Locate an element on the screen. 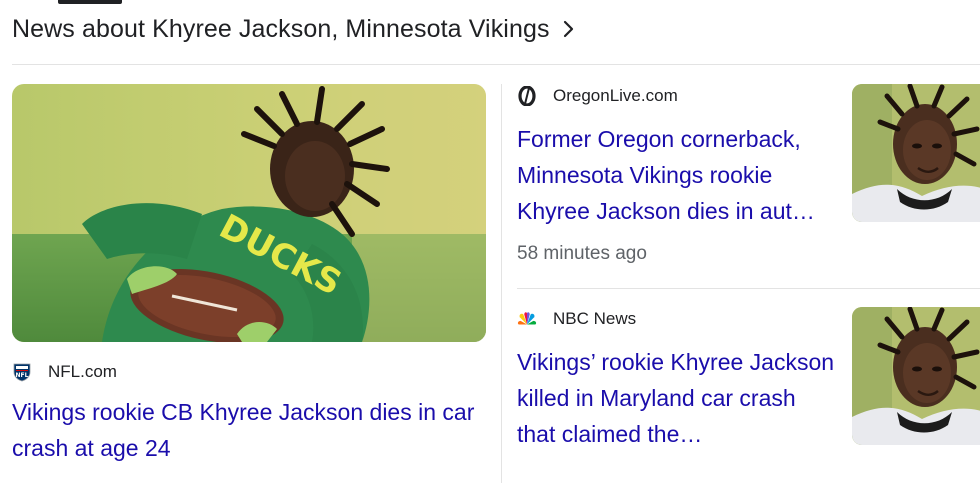 This screenshot has width=980, height=483. header-divider is located at coordinates (496, 64).